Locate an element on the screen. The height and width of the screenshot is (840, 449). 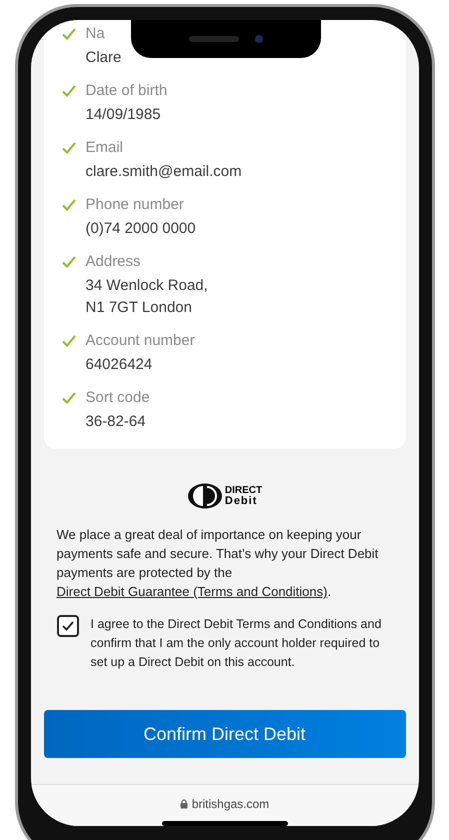
field-value: 36-82-64 is located at coordinates (116, 422).